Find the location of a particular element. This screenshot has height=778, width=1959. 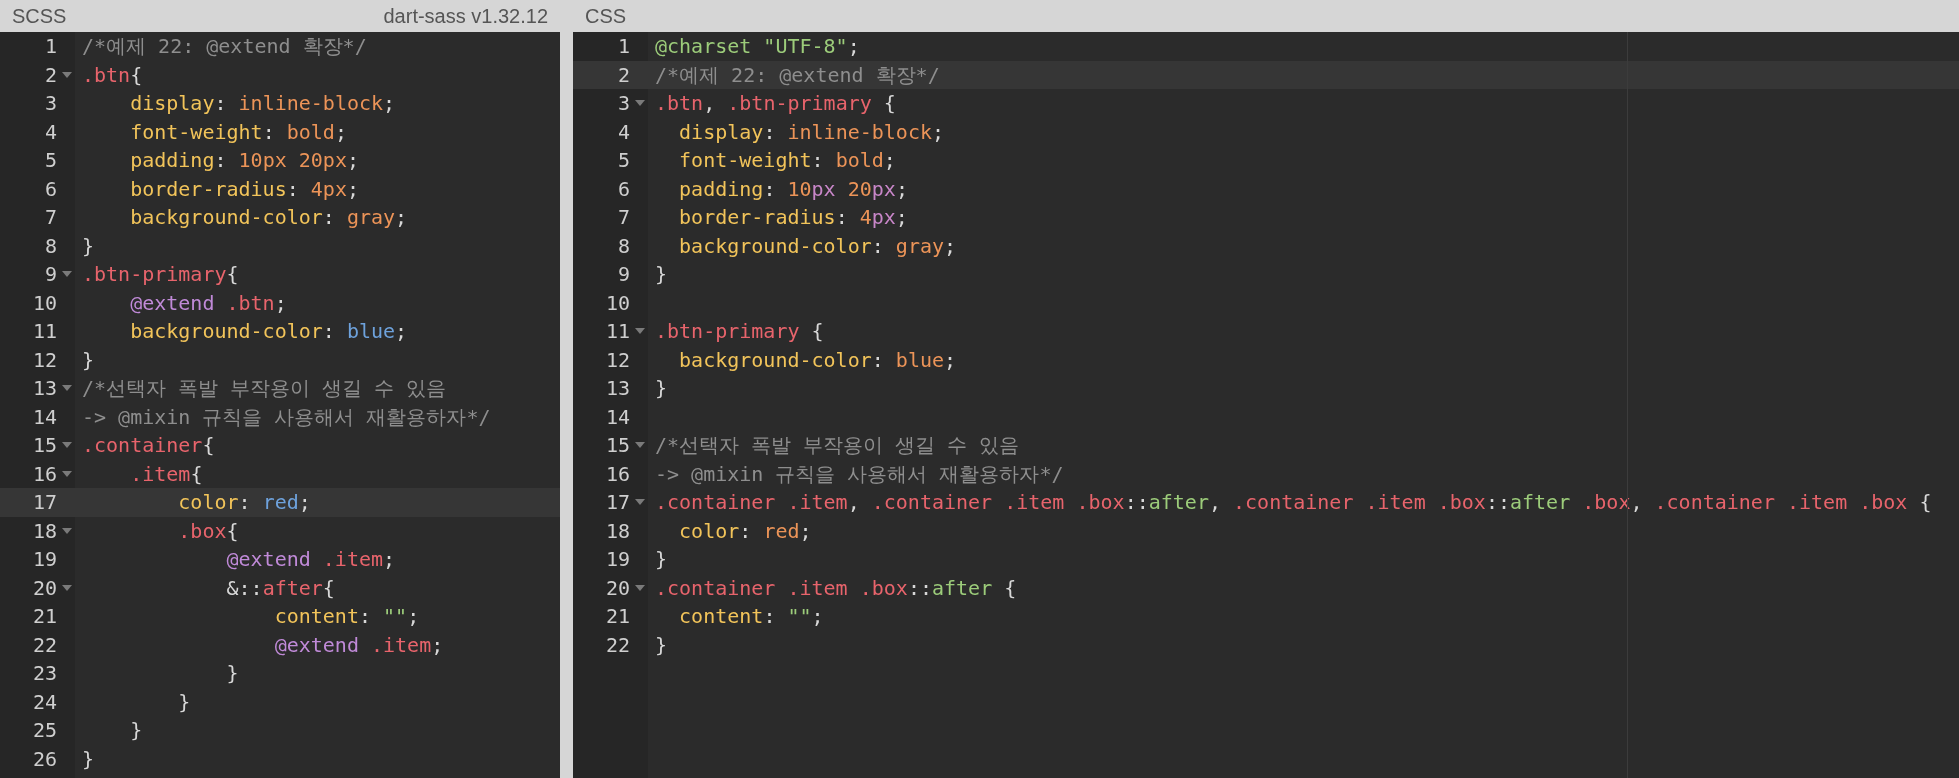

code-line: .btn-primary { is located at coordinates (739, 331).